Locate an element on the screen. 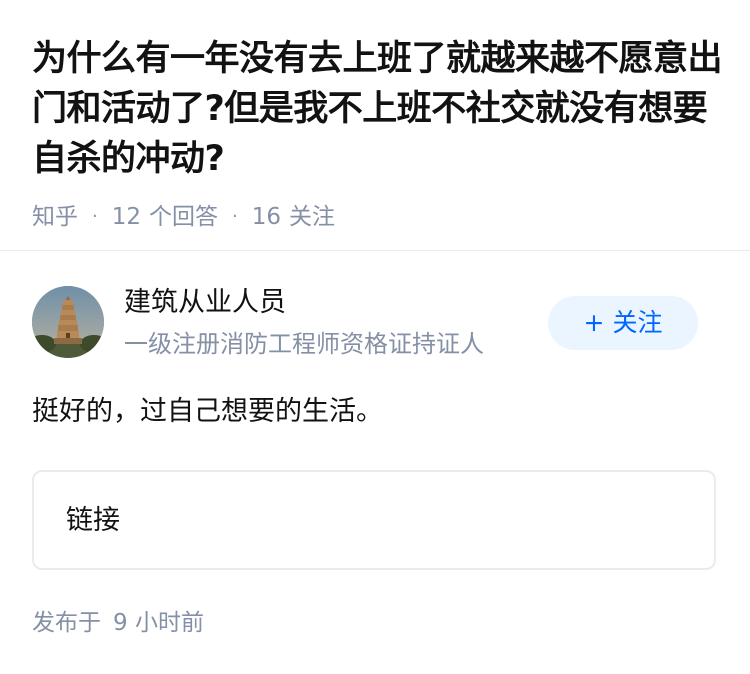 This screenshot has width=750, height=674. pagoda-avatar-icon is located at coordinates (68, 322).